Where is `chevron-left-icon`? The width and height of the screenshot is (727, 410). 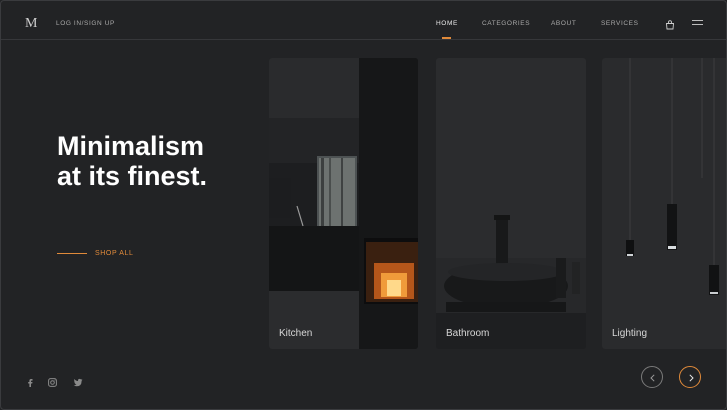 chevron-left-icon is located at coordinates (652, 378).